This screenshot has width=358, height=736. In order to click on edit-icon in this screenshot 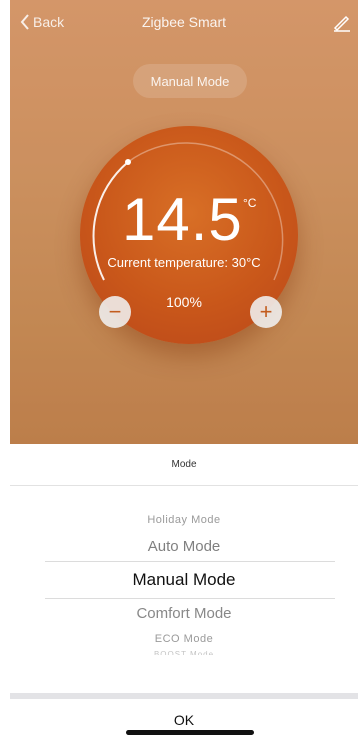, I will do `click(342, 23)`.